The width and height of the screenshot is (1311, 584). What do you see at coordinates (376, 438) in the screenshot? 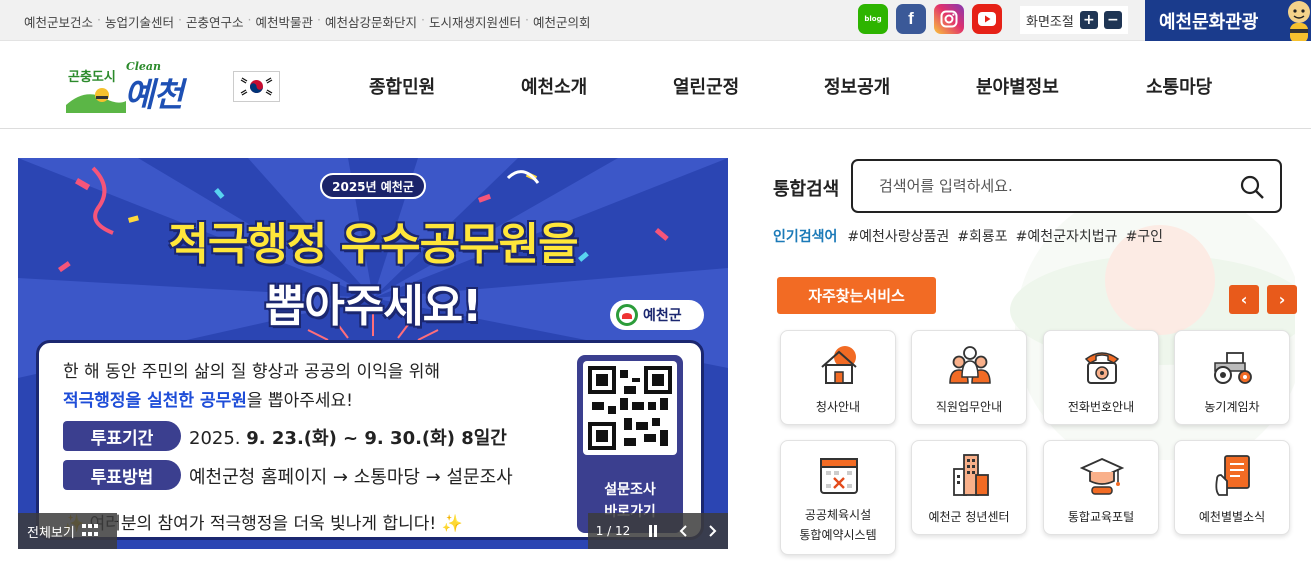
I see `vote-period-dates: 9. 23.(화) ~ 9. 30.(화) 8일간` at bounding box center [376, 438].